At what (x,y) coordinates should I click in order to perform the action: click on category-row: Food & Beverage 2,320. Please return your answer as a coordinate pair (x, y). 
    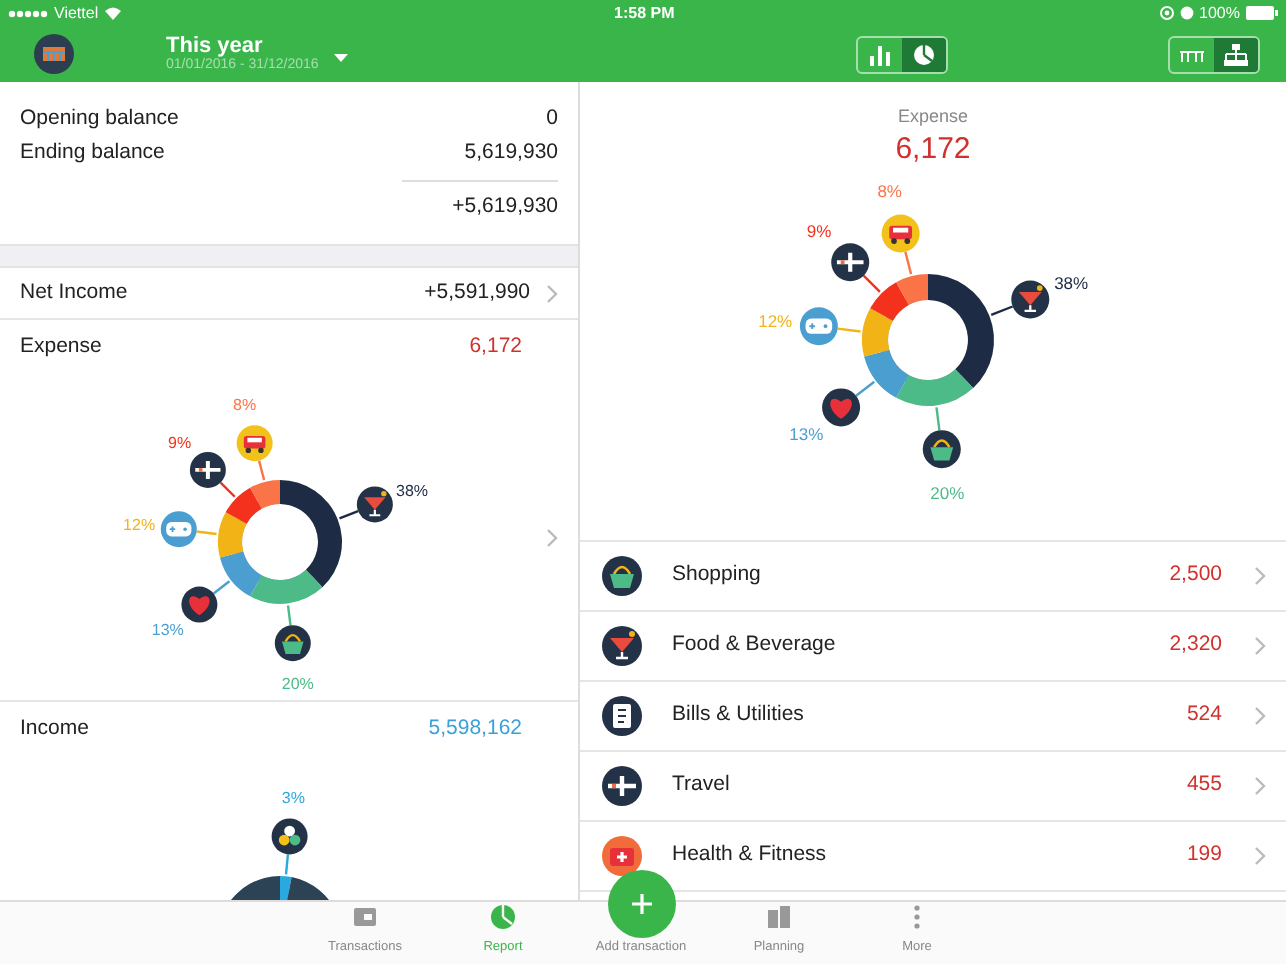
    Looking at the image, I should click on (933, 646).